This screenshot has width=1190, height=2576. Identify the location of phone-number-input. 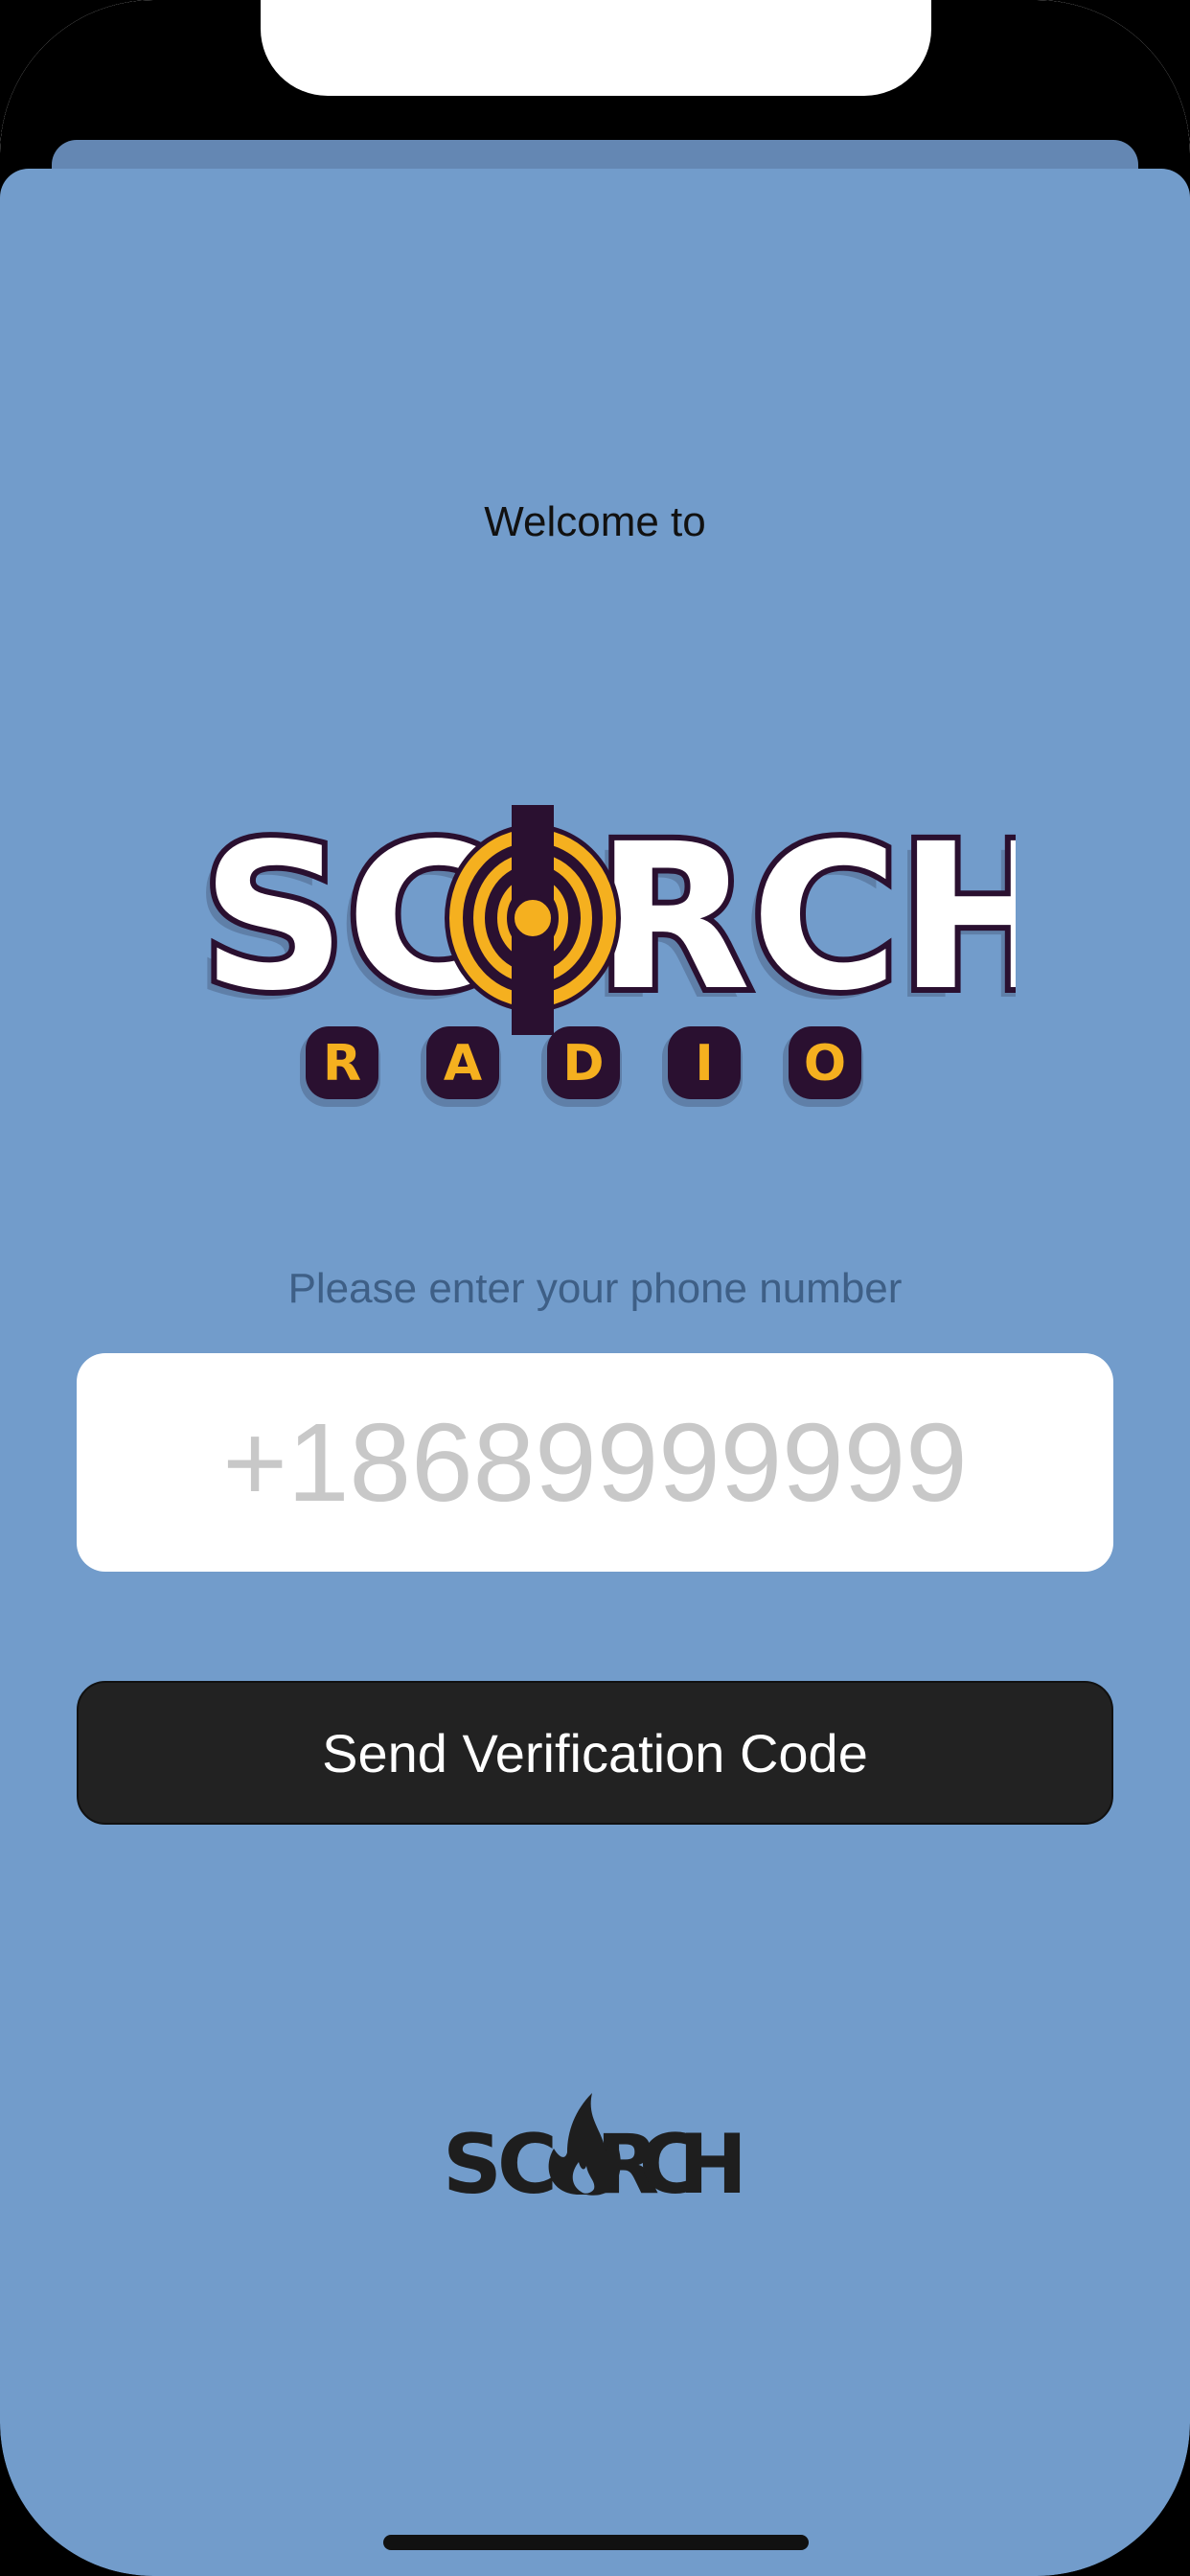
(595, 1462).